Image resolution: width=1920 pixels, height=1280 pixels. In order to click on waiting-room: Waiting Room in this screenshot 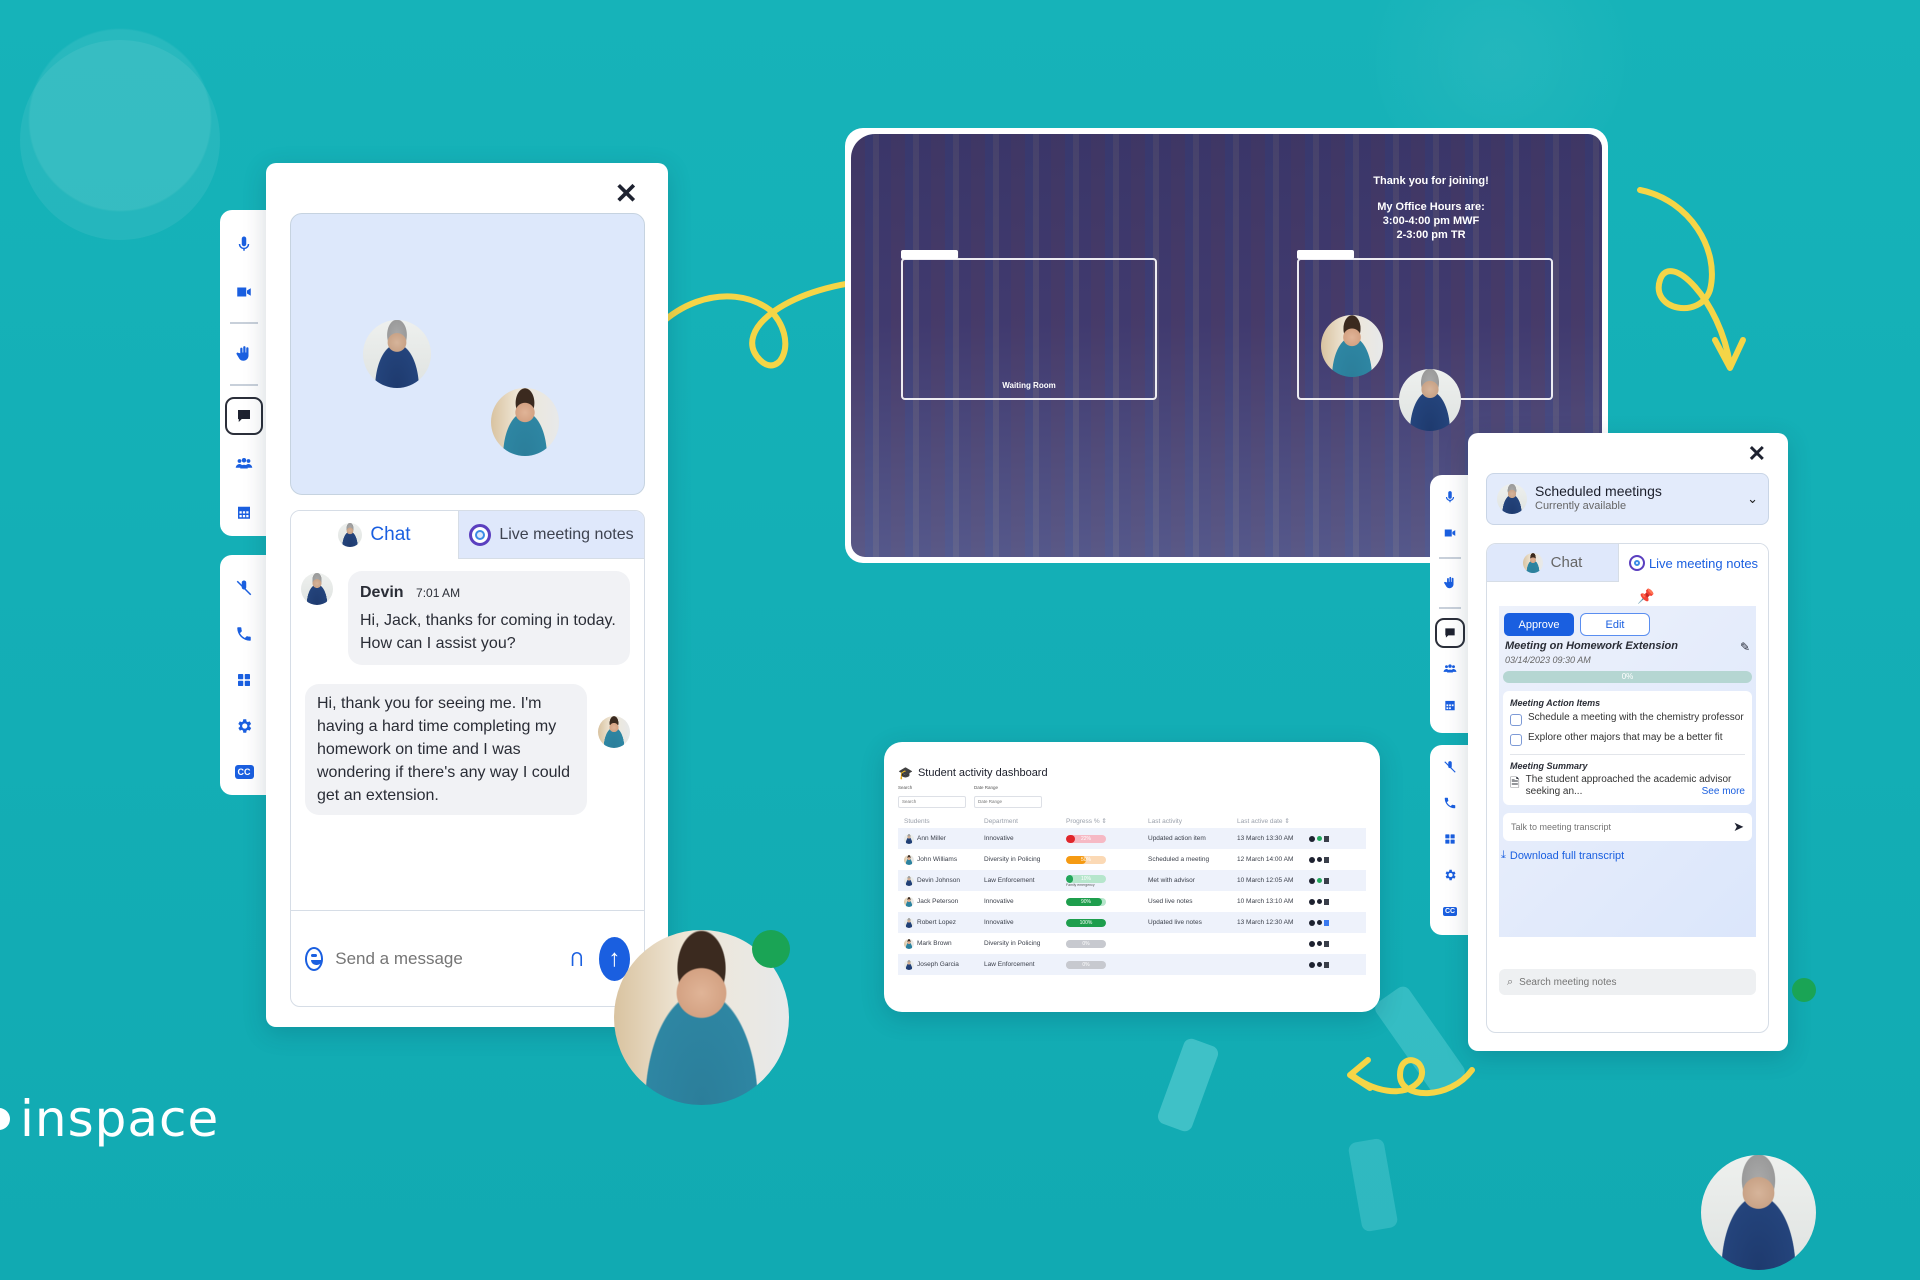, I will do `click(1029, 329)`.